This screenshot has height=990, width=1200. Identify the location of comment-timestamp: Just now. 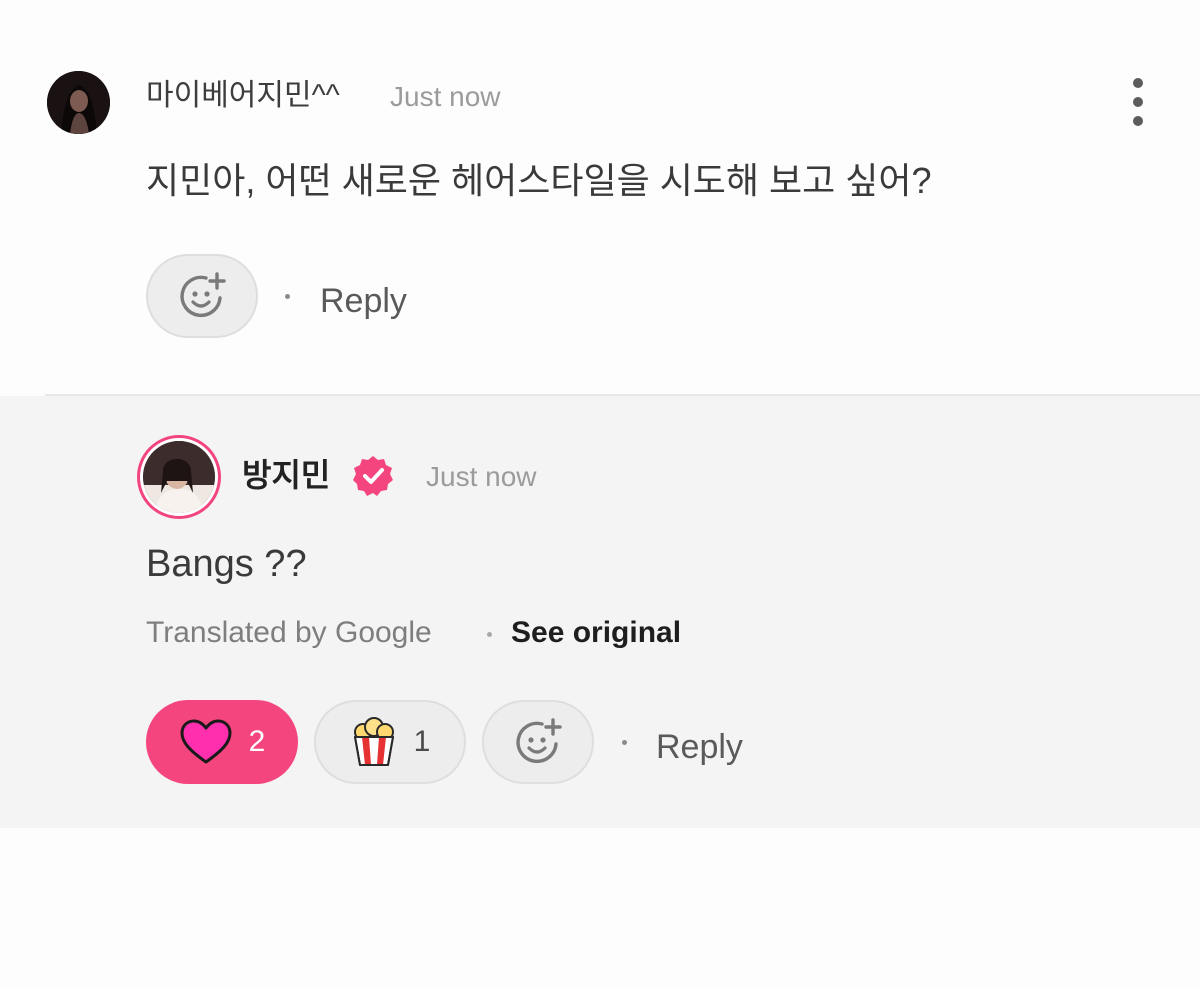
(445, 96).